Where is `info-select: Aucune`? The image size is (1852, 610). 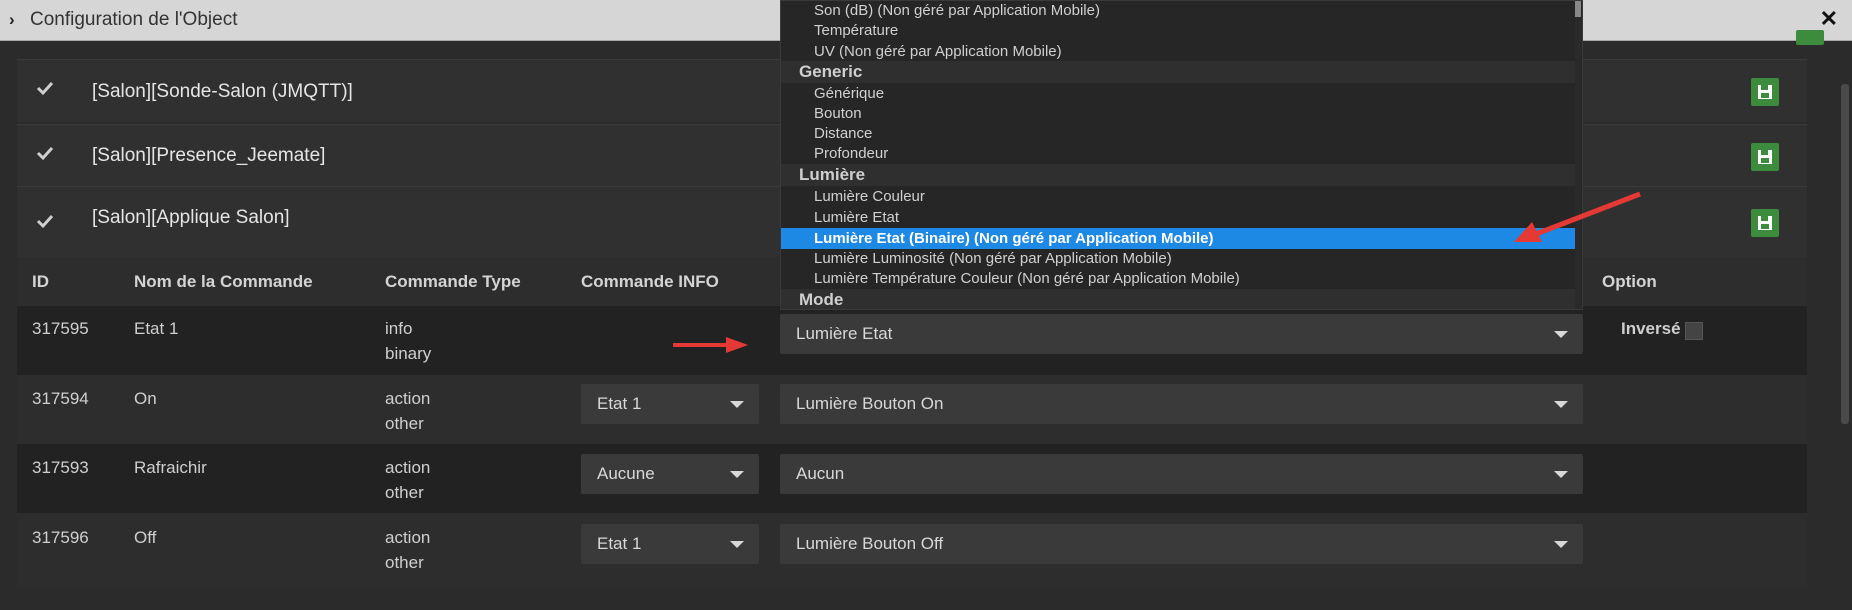 info-select: Aucune is located at coordinates (670, 474).